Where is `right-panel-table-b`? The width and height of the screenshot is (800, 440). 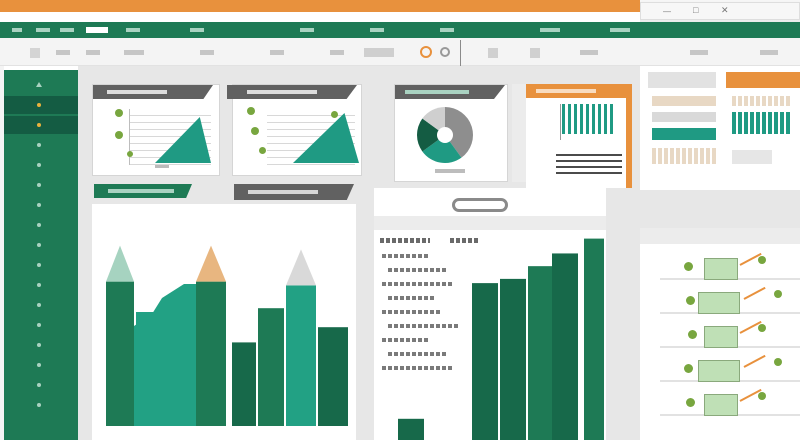 right-panel-table-b is located at coordinates (763, 124).